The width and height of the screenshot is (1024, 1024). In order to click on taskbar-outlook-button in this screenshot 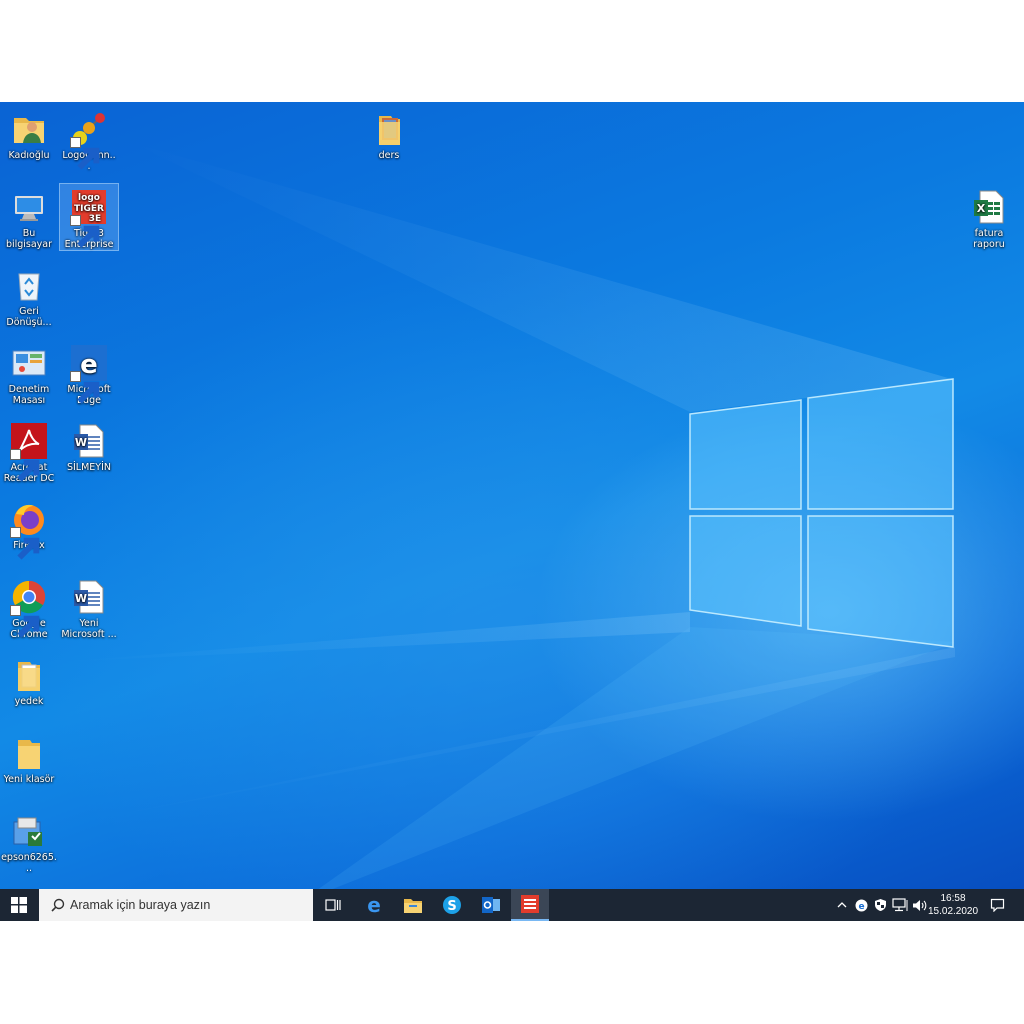, I will do `click(491, 905)`.